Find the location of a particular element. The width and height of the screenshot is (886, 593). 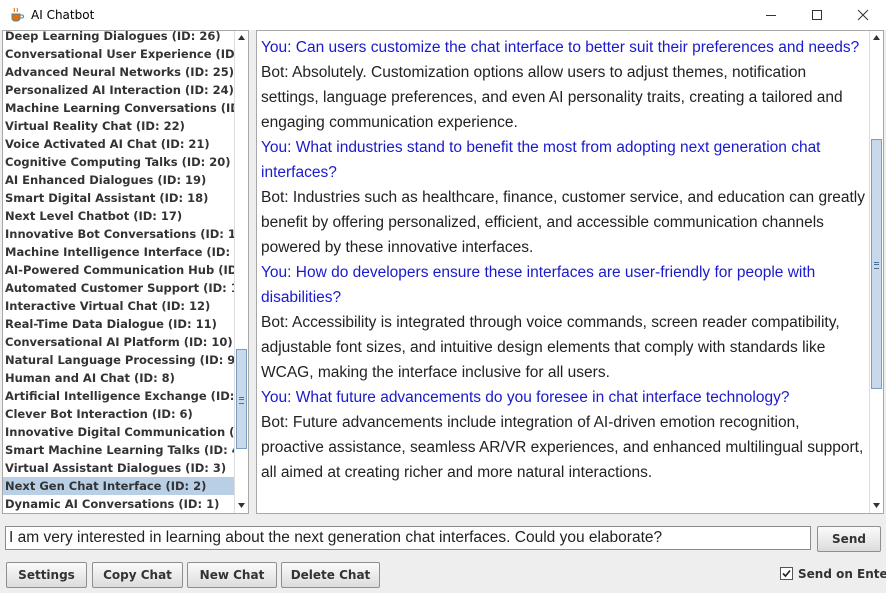

conversation-item: Innovative Bot Conversations (ID: 16) is located at coordinates (119, 234).